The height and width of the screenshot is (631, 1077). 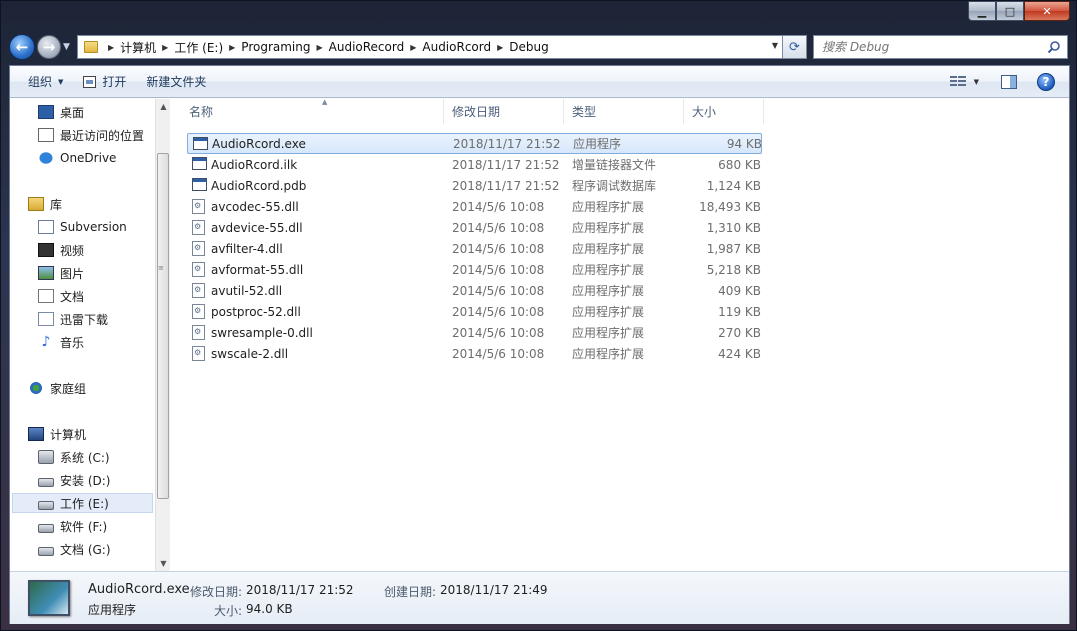 What do you see at coordinates (1010, 11) in the screenshot?
I see `maximize-button: □` at bounding box center [1010, 11].